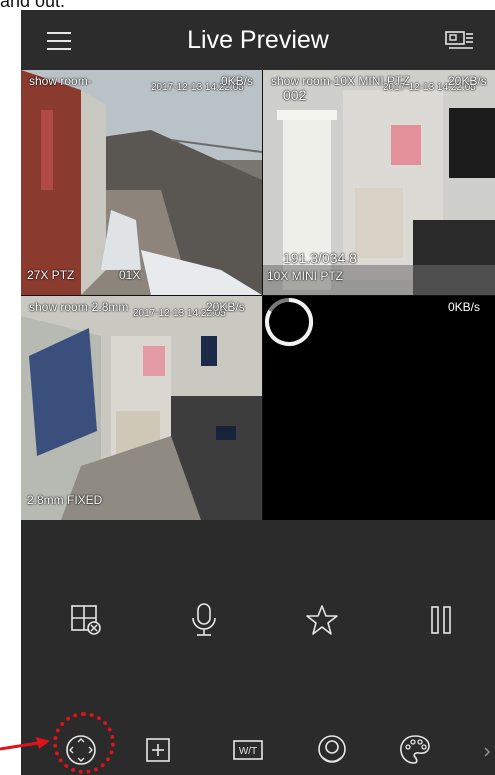 The image size is (495, 775). Describe the element at coordinates (332, 750) in the screenshot. I see `fisheye-icon` at that location.